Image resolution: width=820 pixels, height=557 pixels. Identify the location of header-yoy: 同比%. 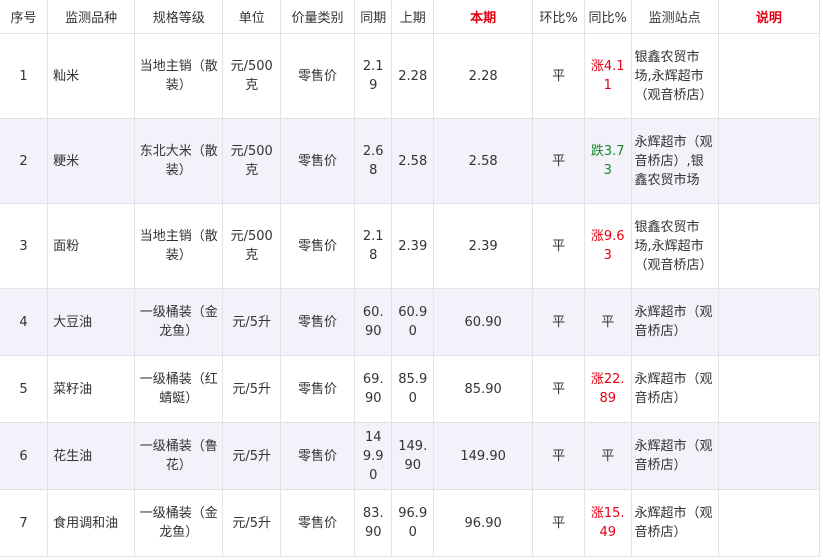
(608, 17).